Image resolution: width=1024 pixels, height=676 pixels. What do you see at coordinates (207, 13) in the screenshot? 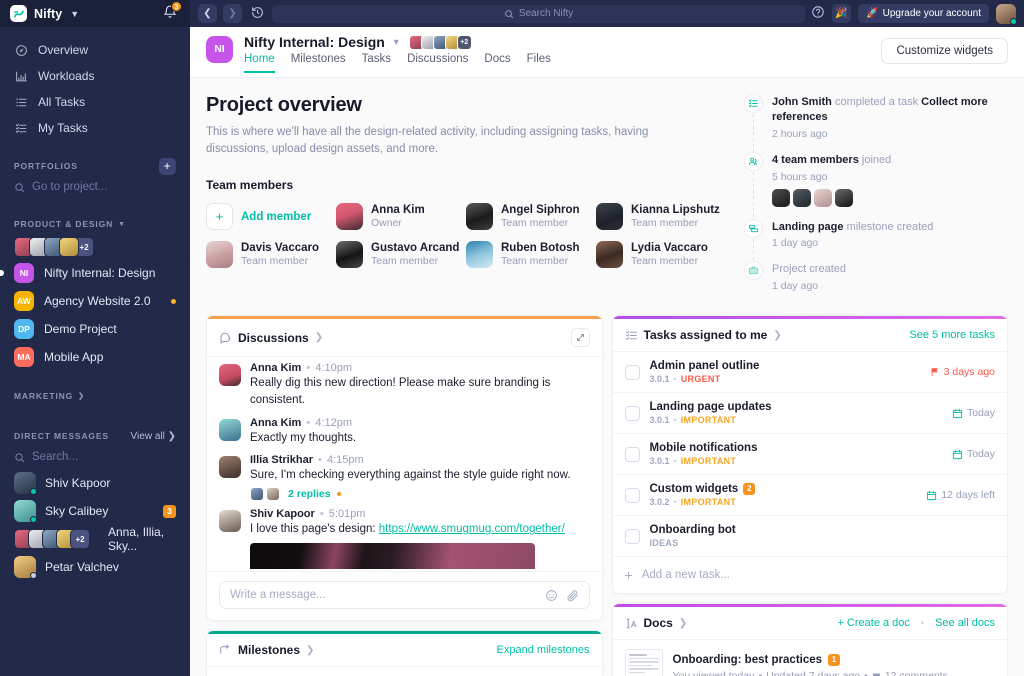
I see `back-button: ❮` at bounding box center [207, 13].